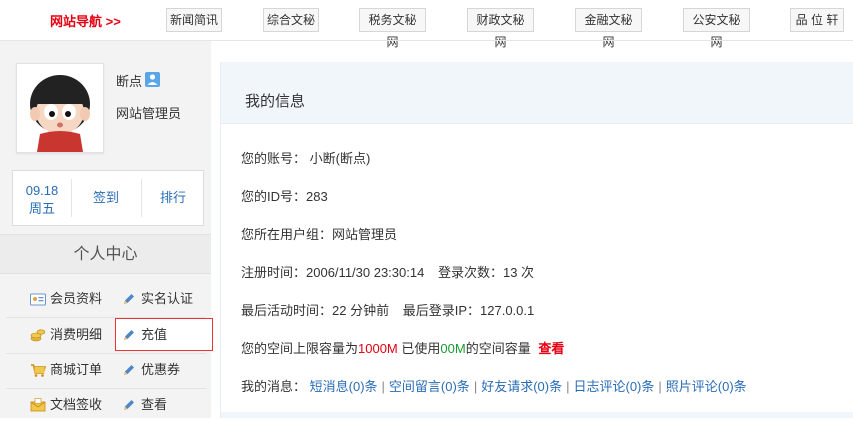 The height and width of the screenshot is (421, 853). Describe the element at coordinates (392, 28) in the screenshot. I see `nav-link-tax-secretary: 税务文秘网` at that location.